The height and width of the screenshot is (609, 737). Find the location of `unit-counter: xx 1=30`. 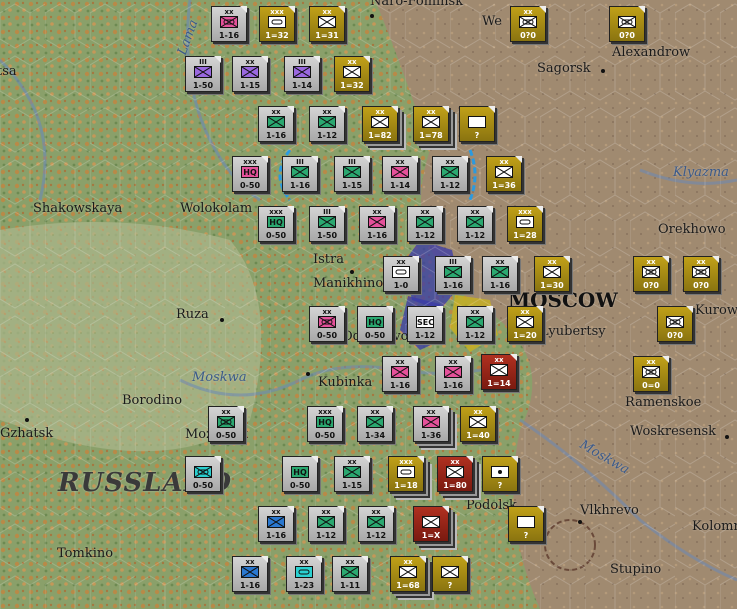

unit-counter: xx 1=30 is located at coordinates (552, 274).